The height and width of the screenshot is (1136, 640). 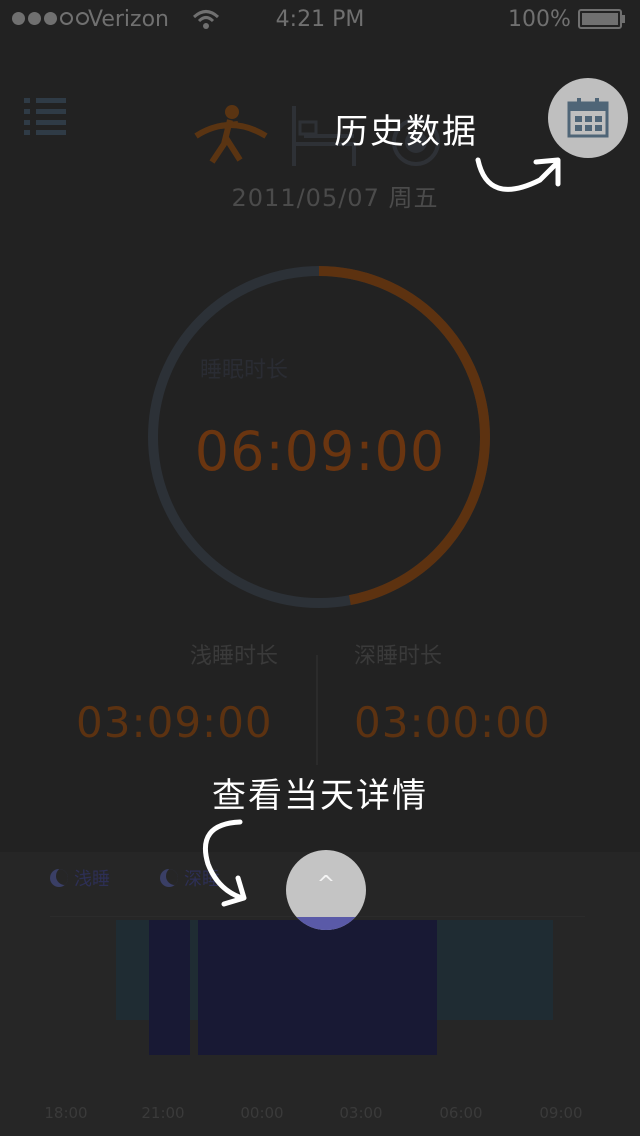 I want to click on x-tick: 18:00, so click(x=66, y=1113).